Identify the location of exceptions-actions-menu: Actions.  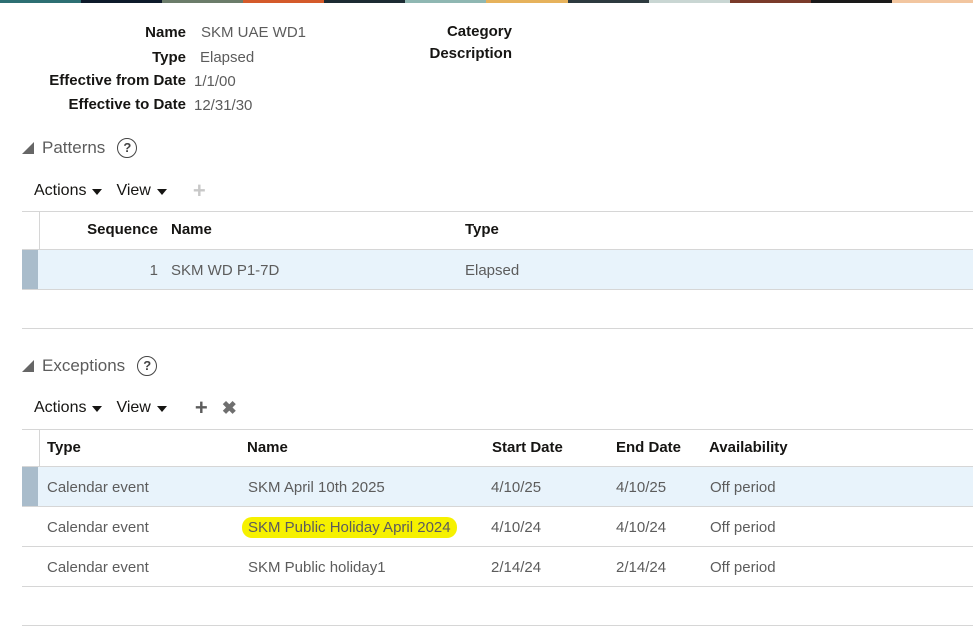
(68, 408).